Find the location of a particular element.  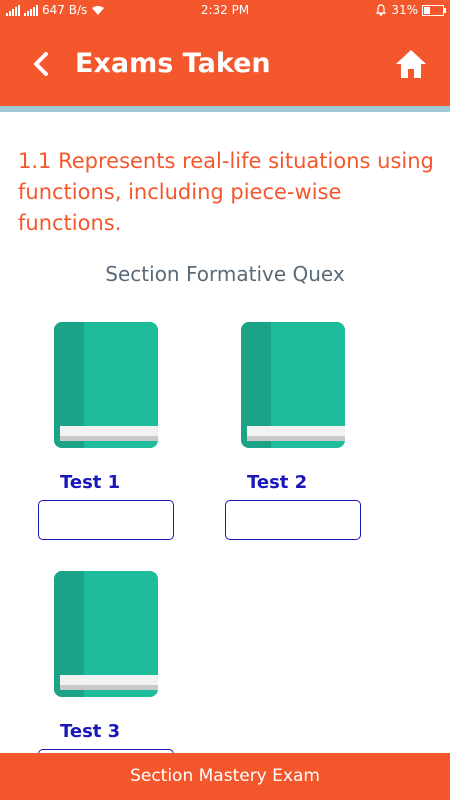

status-right: 31% is located at coordinates (410, 10).